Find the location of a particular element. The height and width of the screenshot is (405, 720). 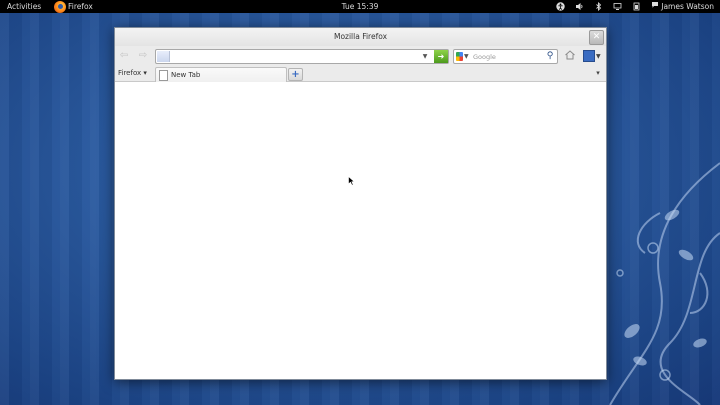

app-menu-label: Firefox is located at coordinates (80, 6).